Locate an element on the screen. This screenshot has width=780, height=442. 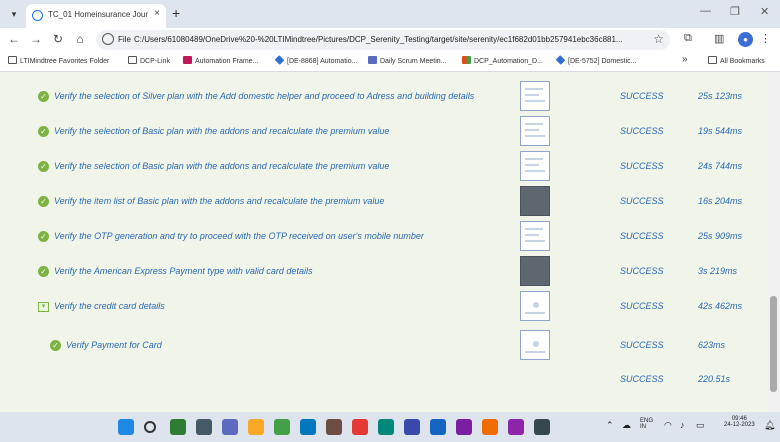
bookmarks-overflow-icon: » is located at coordinates (685, 60).